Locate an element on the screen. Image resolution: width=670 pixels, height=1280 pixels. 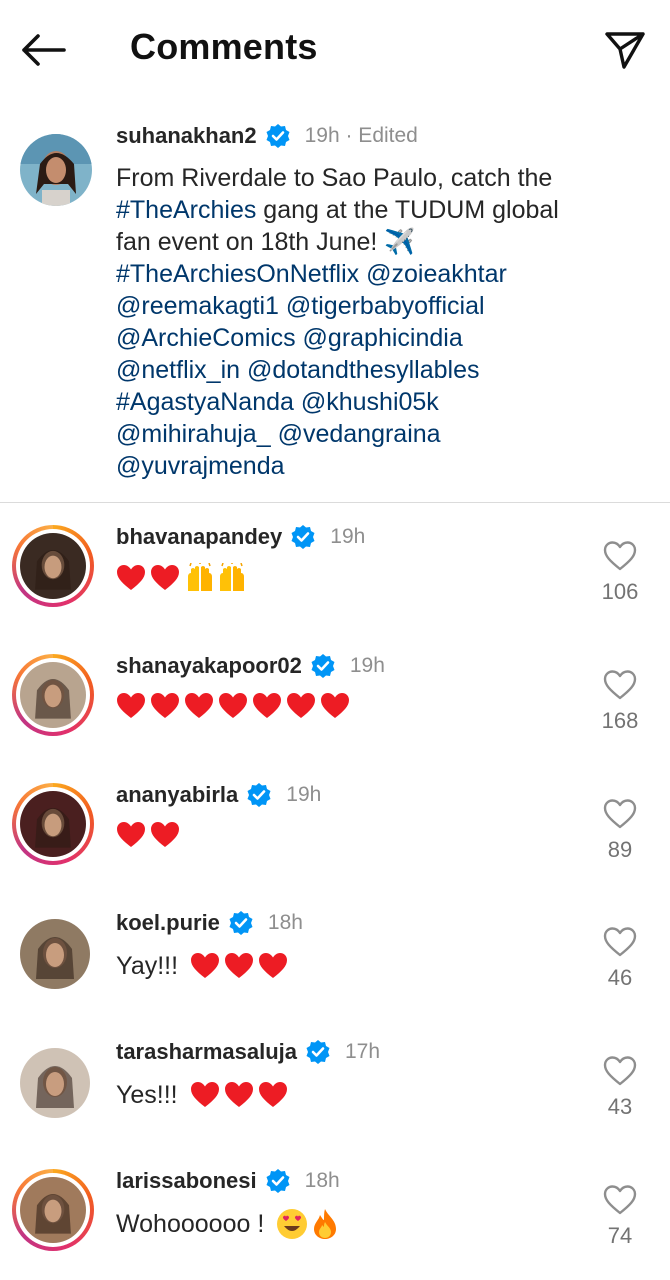
comment-row: shanayakapoor02 19h 168 is located at coordinates (335, 696).